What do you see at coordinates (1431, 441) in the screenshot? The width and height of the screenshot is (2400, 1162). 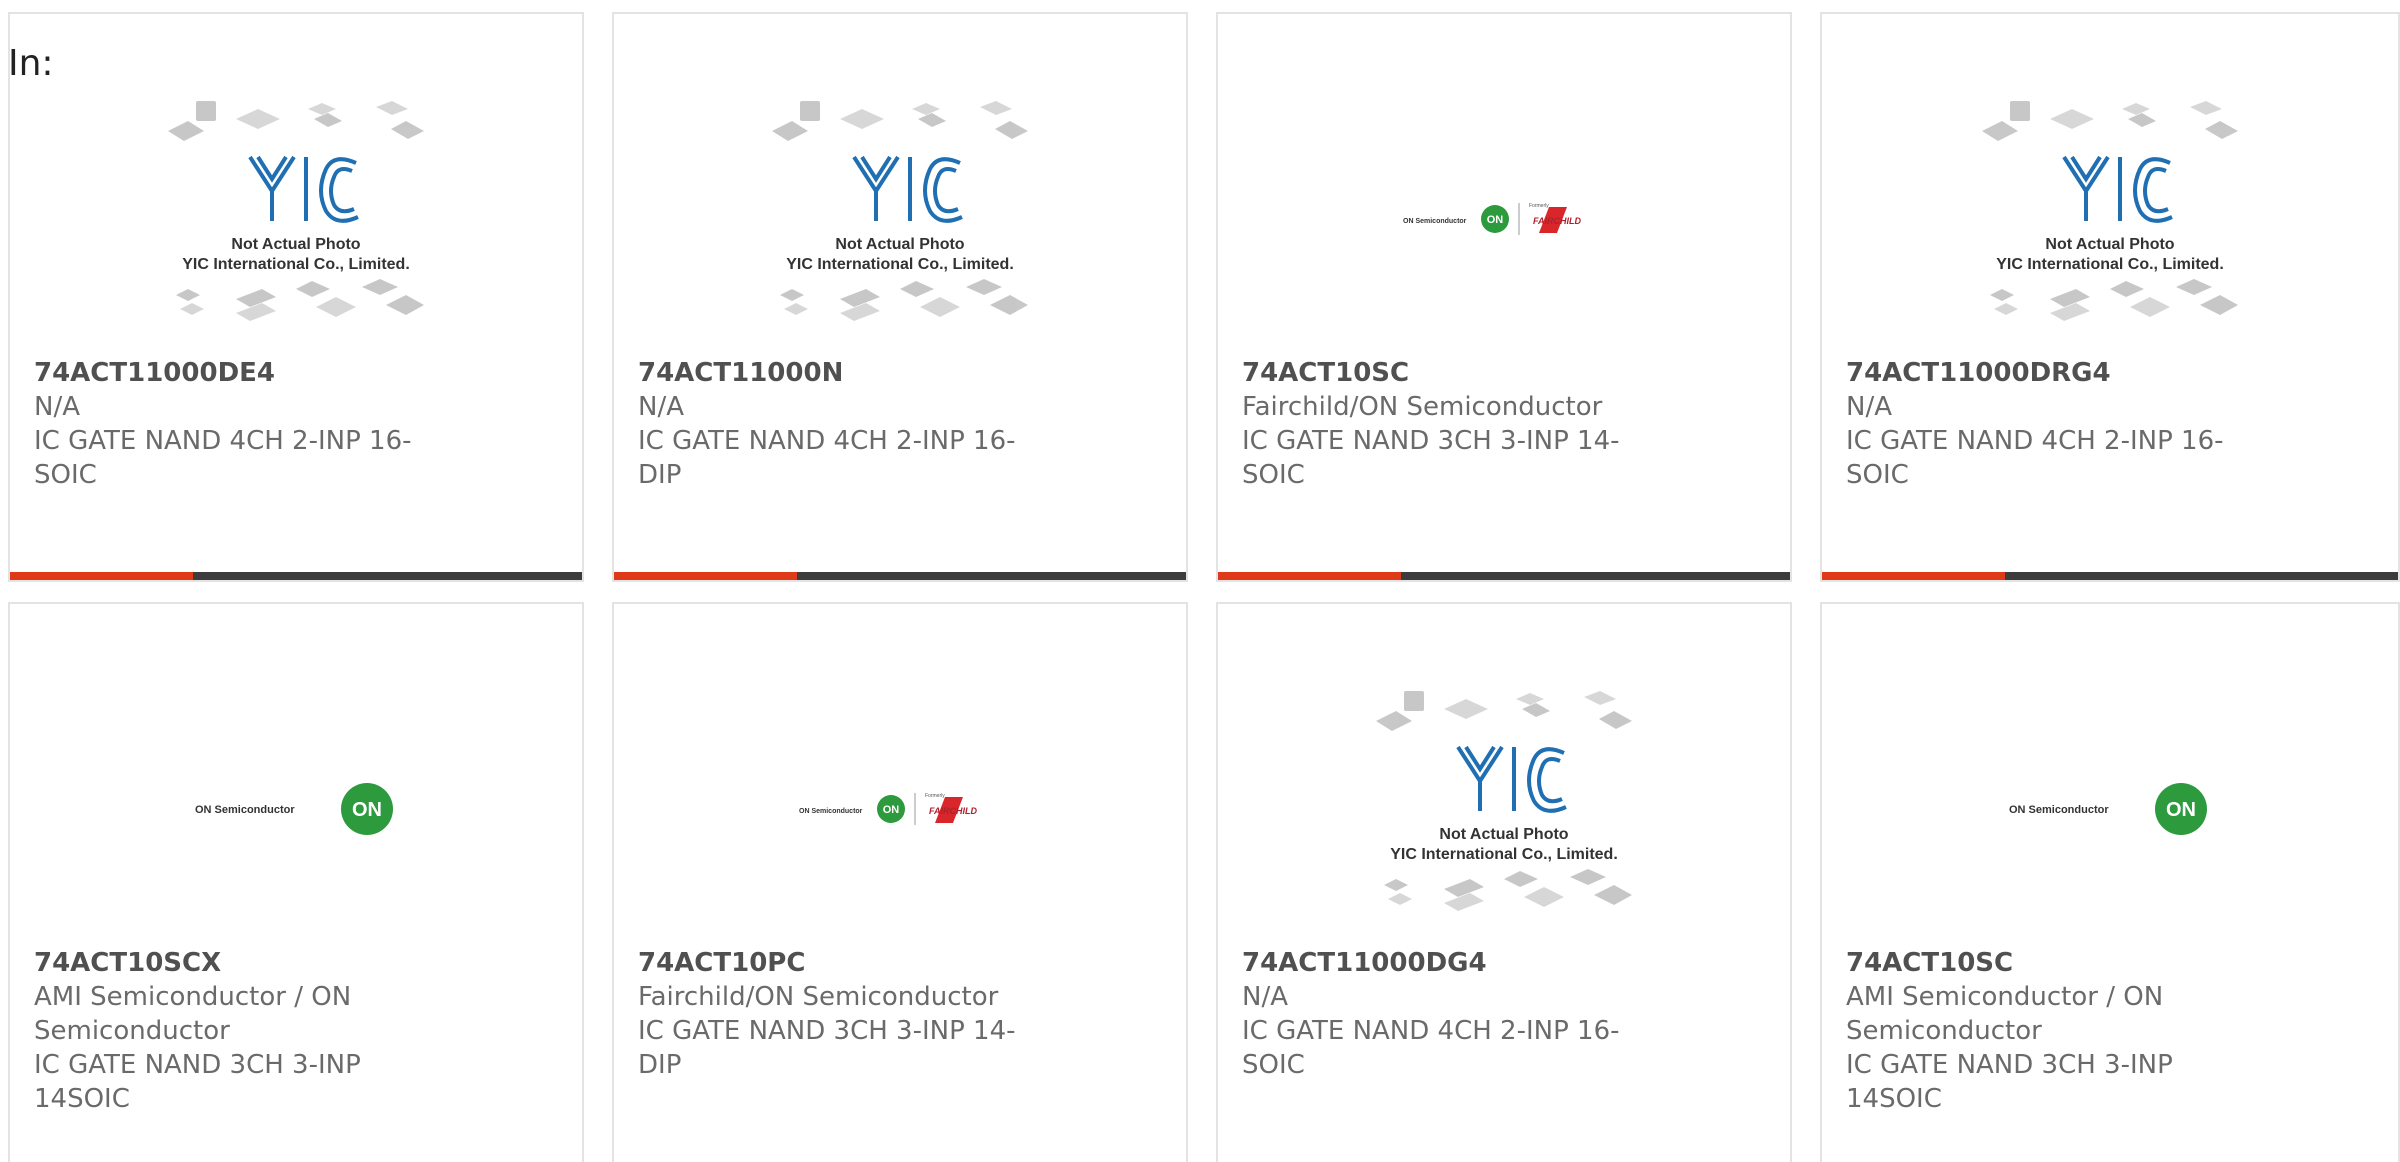 I see `description: IC GATE NAND 3CH 3-INP 14-` at bounding box center [1431, 441].